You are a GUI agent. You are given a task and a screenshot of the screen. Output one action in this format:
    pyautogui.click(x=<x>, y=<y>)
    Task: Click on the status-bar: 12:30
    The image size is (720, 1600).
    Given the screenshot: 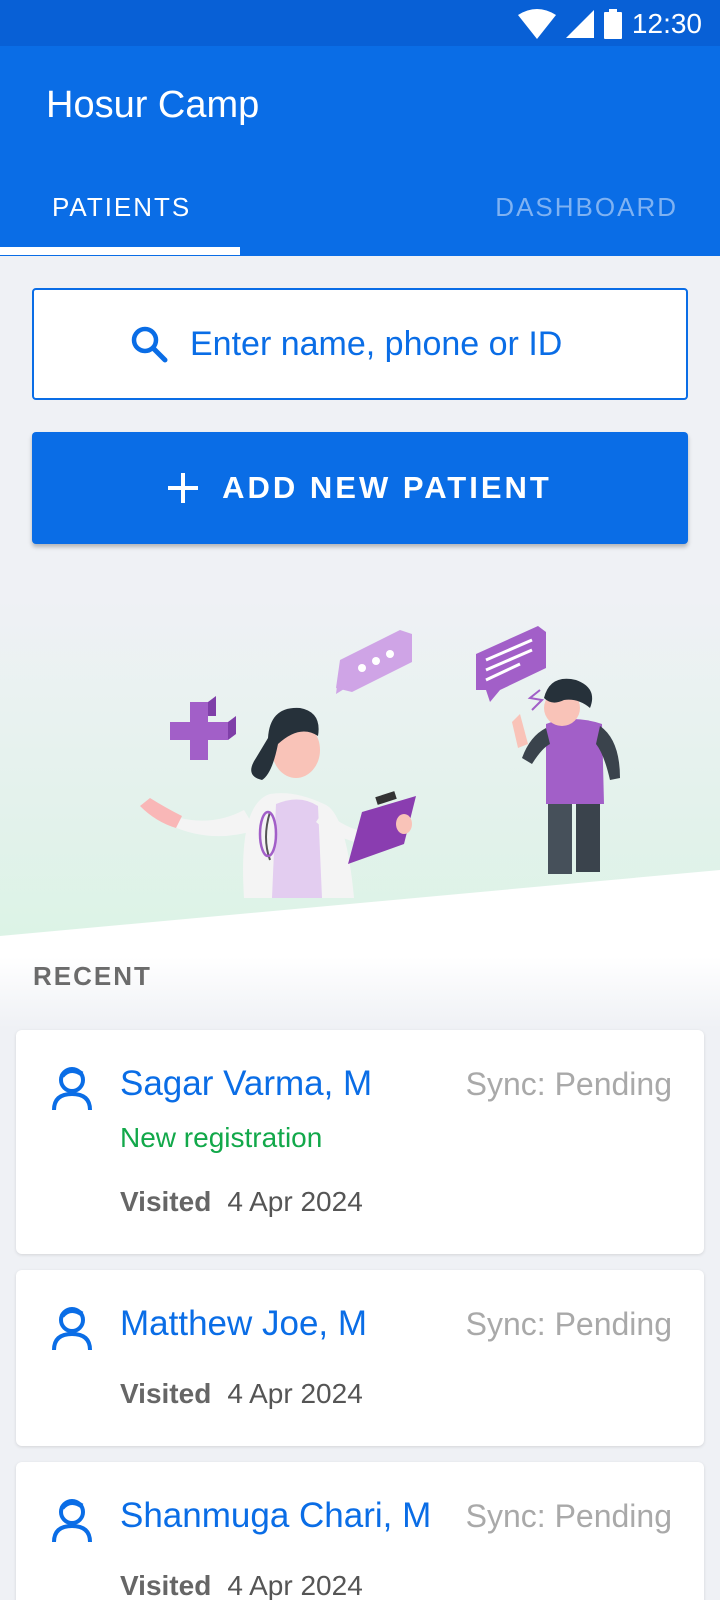 What is the action you would take?
    pyautogui.click(x=360, y=23)
    